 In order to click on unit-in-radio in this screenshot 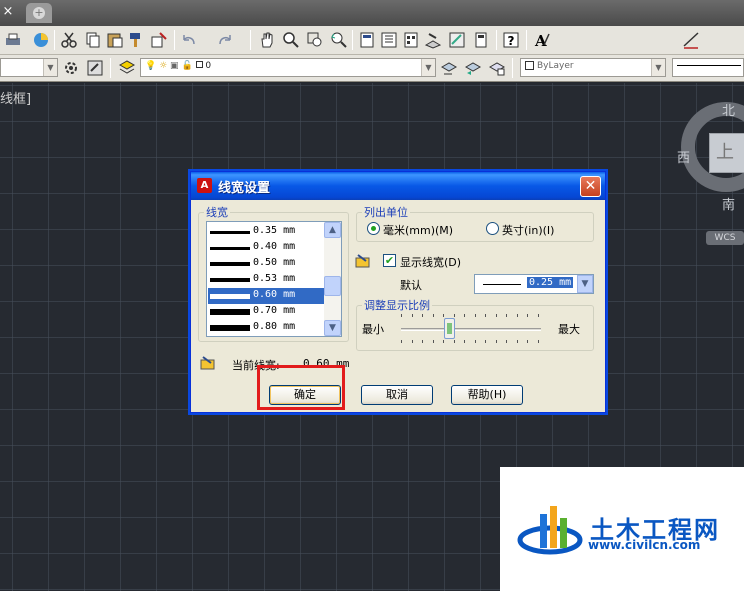, I will do `click(492, 228)`.